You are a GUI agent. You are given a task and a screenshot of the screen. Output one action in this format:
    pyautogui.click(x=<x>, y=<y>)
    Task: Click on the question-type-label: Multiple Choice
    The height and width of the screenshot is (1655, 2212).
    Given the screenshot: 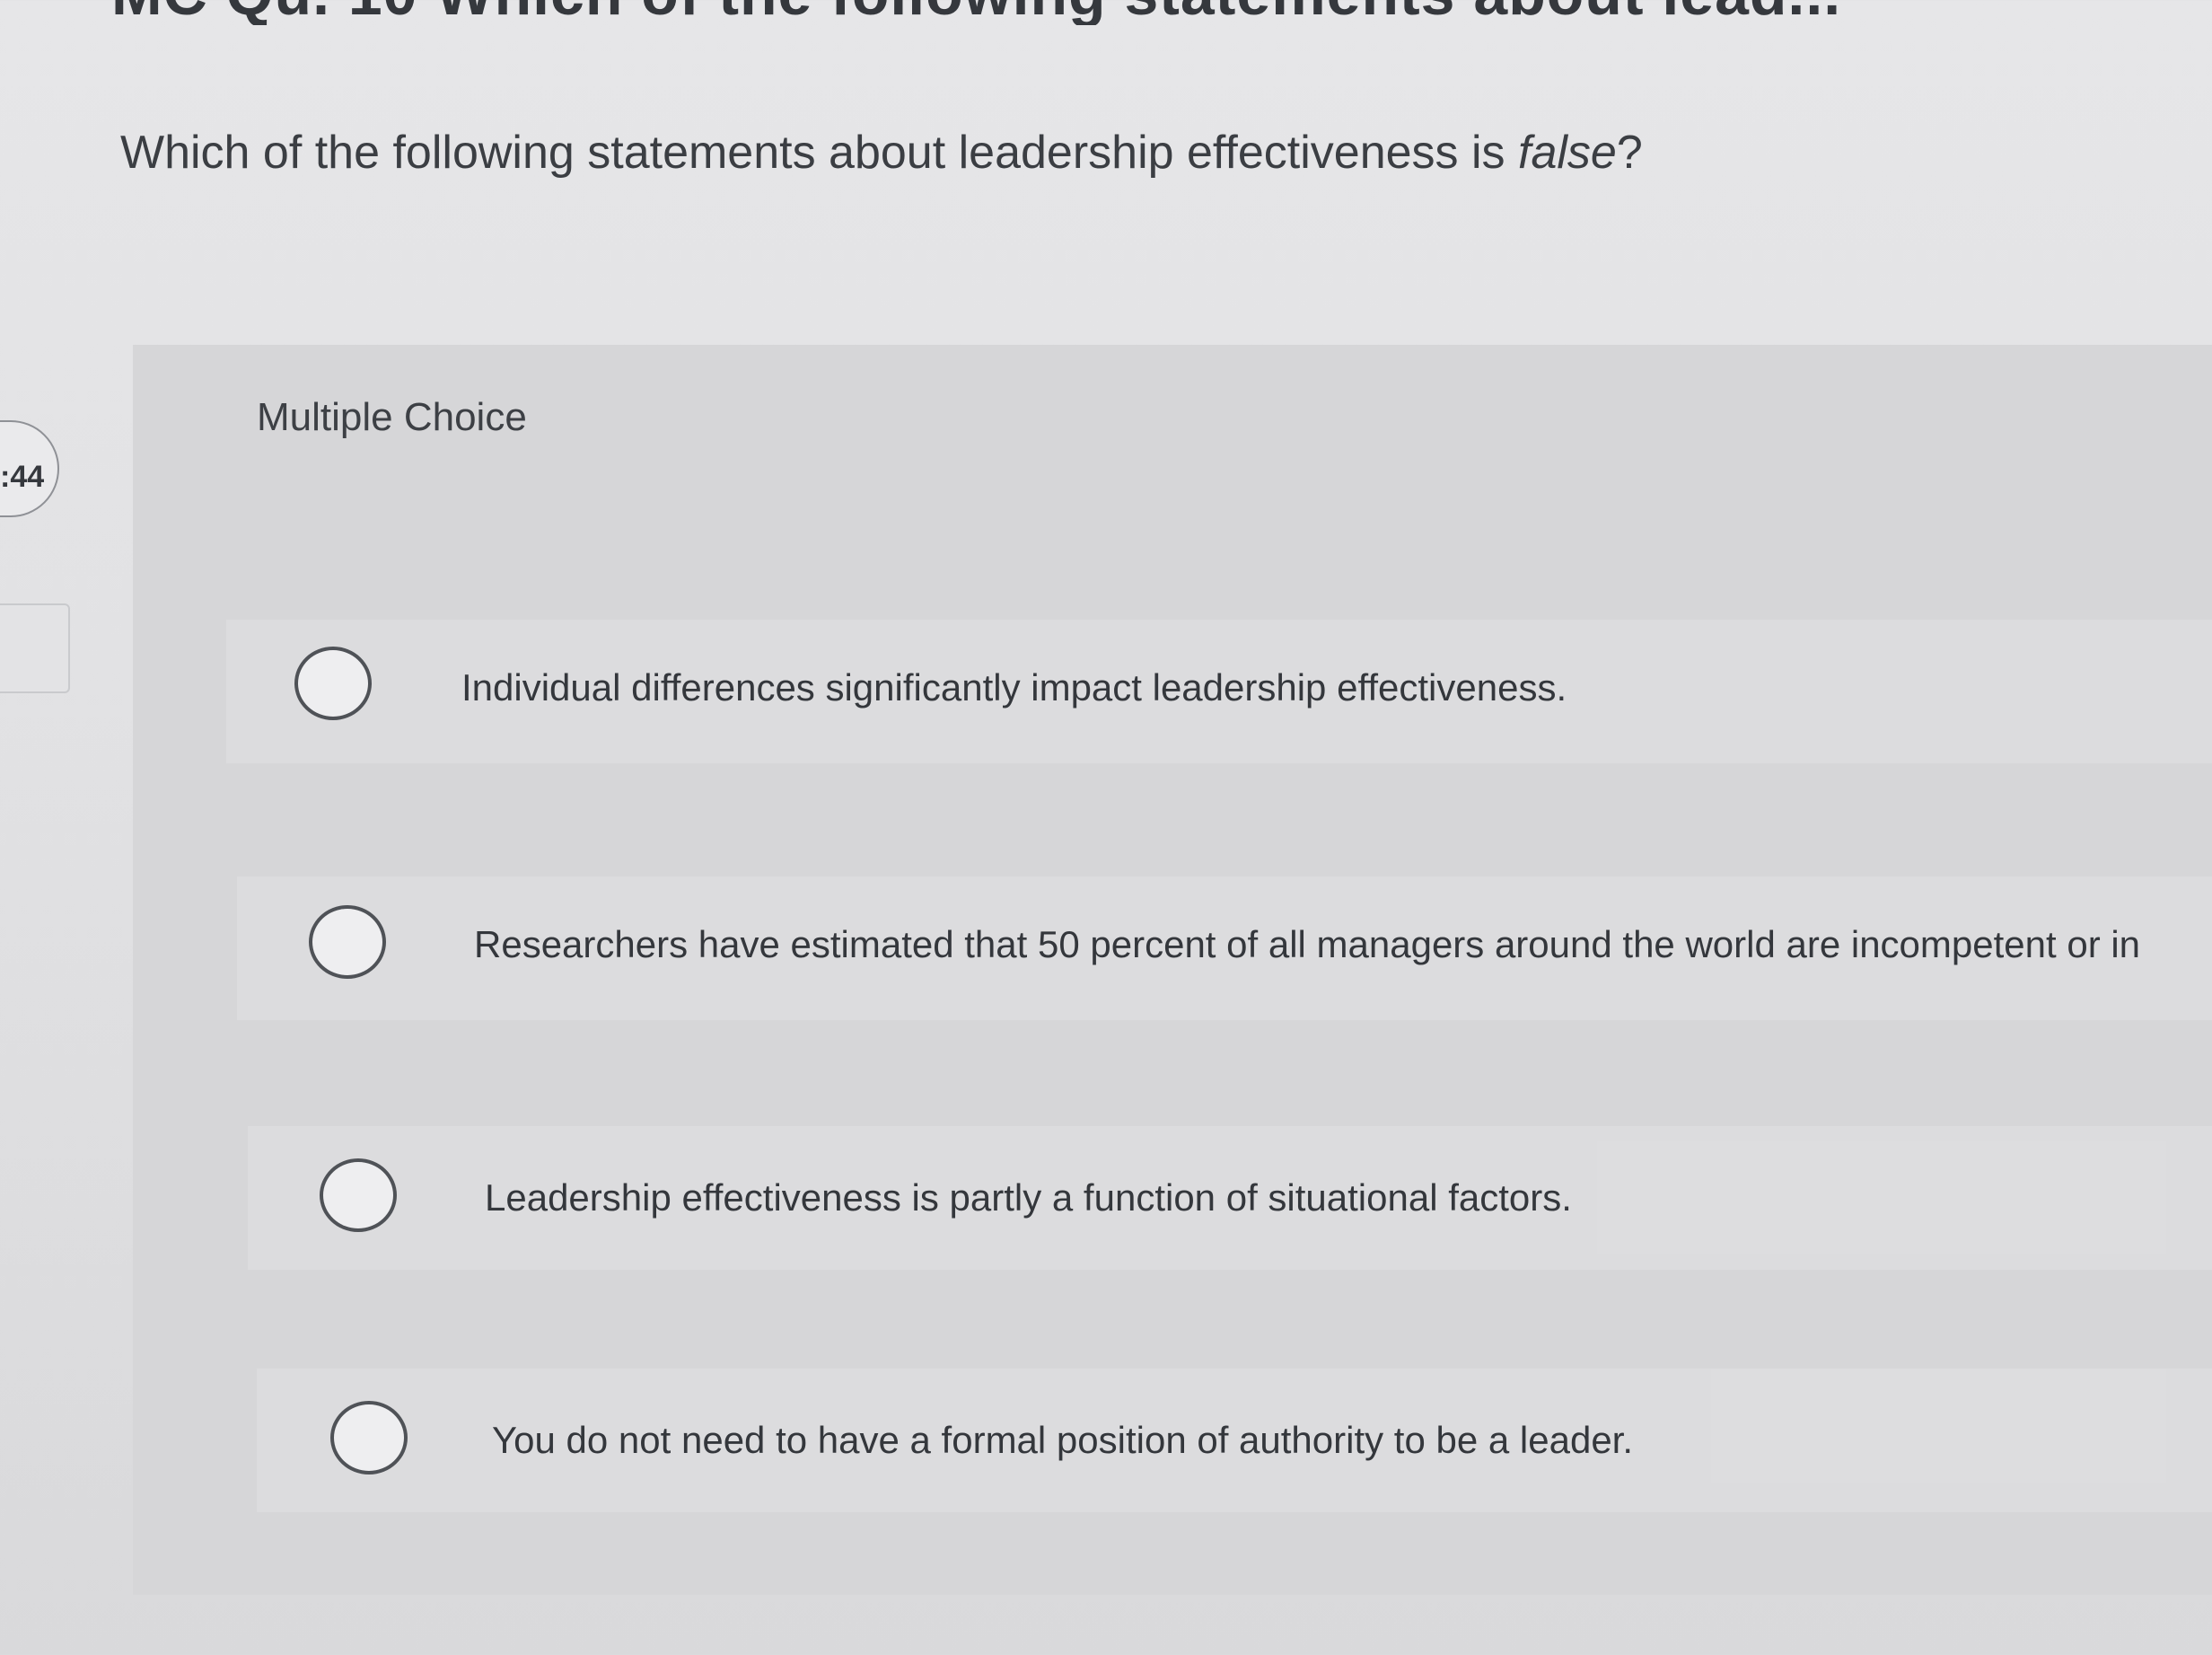 What is the action you would take?
    pyautogui.click(x=392, y=417)
    